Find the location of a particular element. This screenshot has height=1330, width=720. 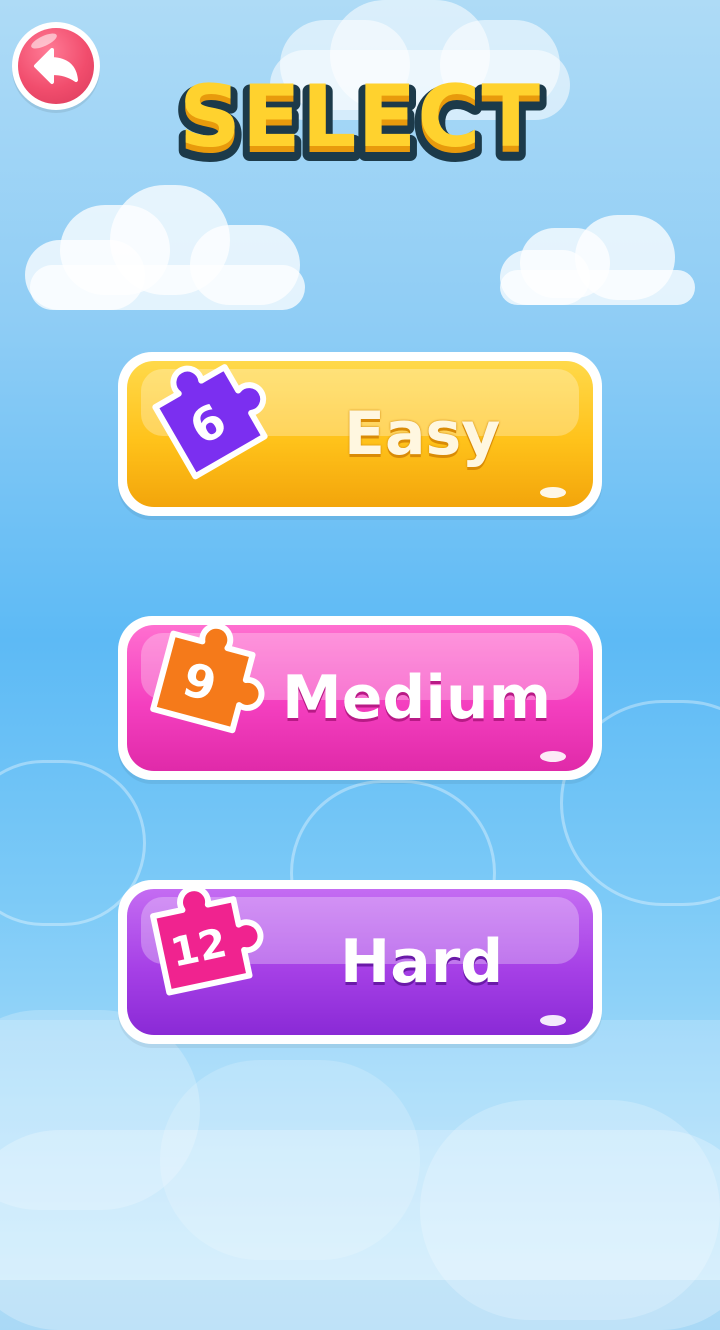

level-label-hard: Hard is located at coordinates (422, 962).